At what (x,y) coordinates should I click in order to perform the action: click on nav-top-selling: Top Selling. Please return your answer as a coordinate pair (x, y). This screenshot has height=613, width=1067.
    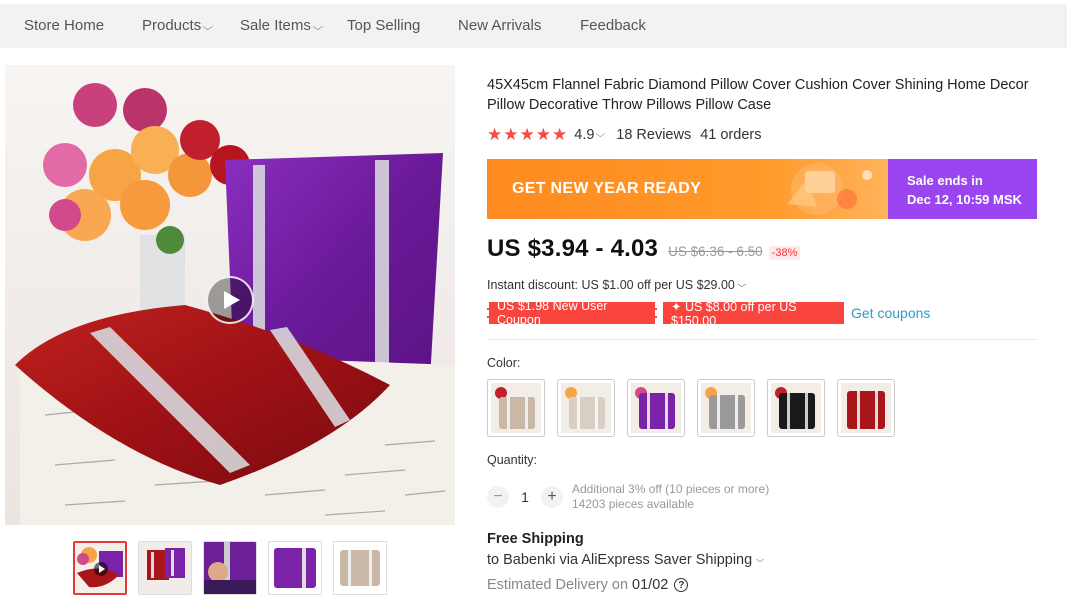
    Looking at the image, I should click on (383, 25).